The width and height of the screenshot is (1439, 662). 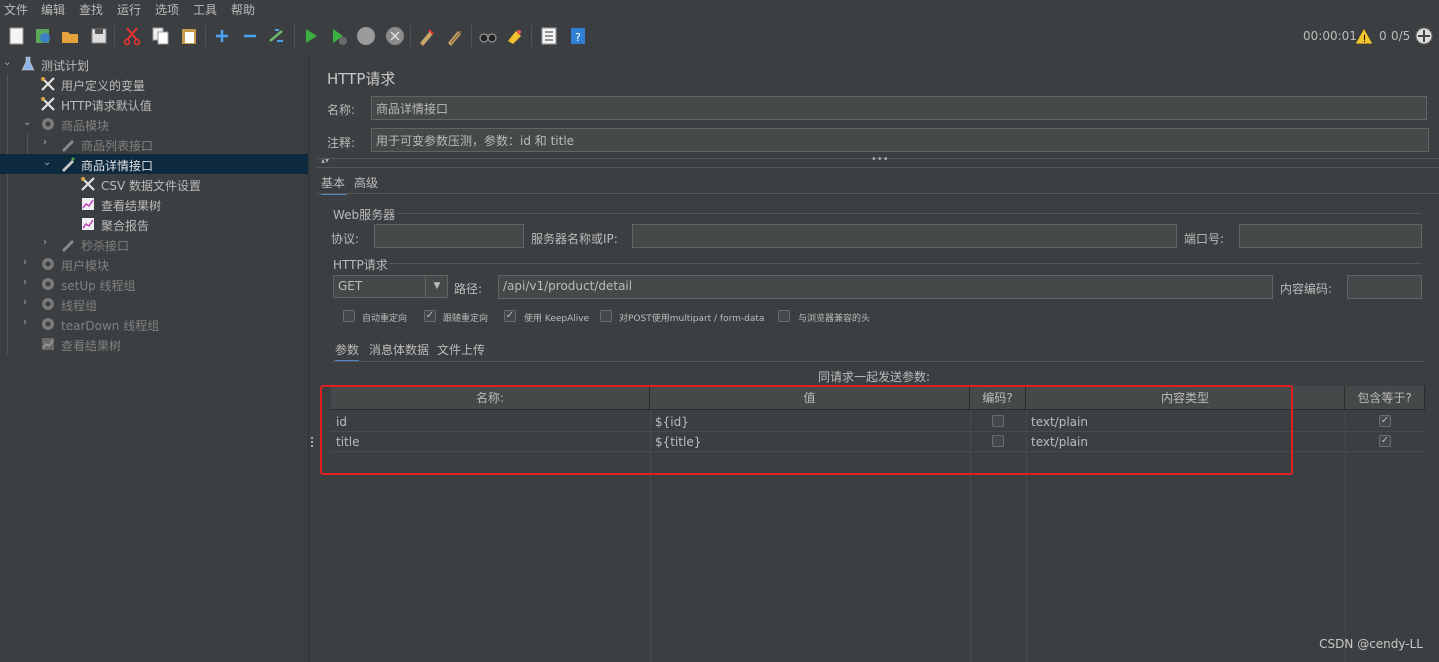 I want to click on column-header-include-equals: 包含等于?, so click(x=1385, y=398).